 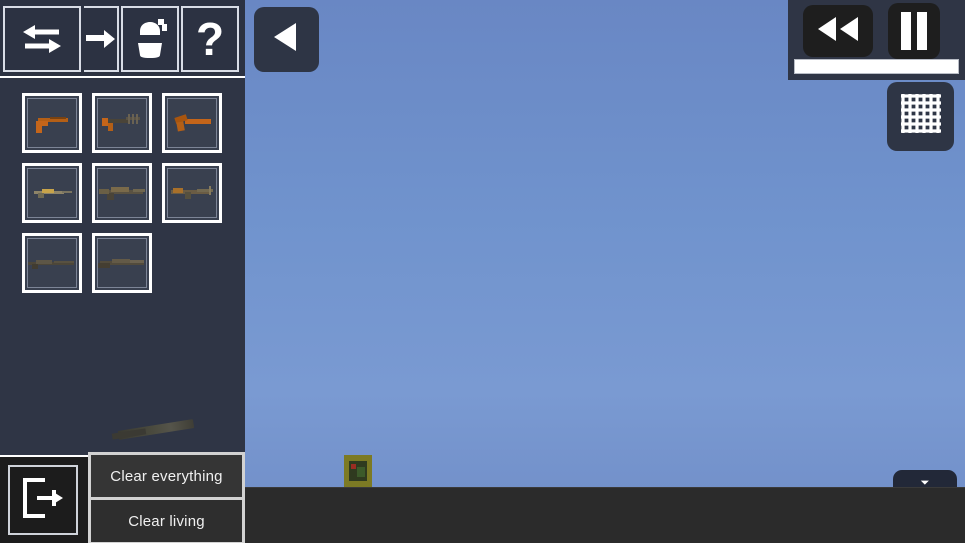 I want to click on crate-entity, so click(x=358, y=471).